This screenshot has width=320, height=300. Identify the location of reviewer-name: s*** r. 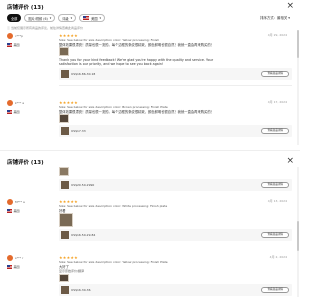
(19, 258).